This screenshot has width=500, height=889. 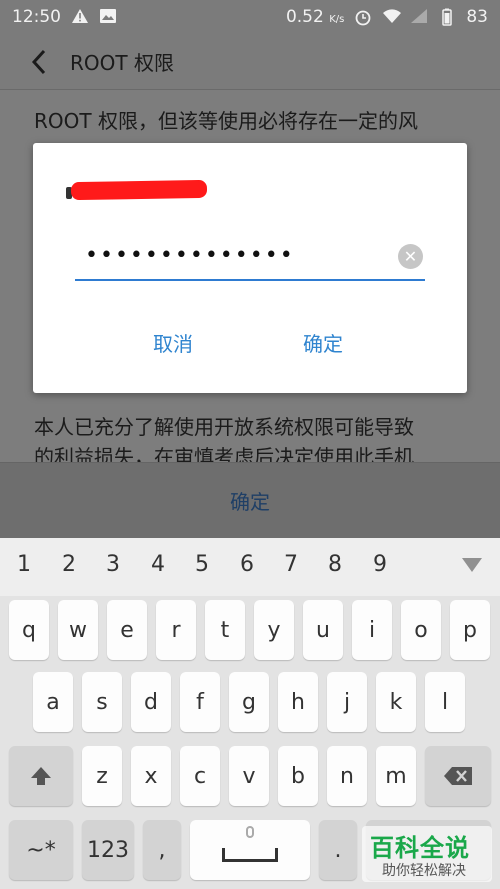 What do you see at coordinates (69, 564) in the screenshot?
I see `key-2: 2` at bounding box center [69, 564].